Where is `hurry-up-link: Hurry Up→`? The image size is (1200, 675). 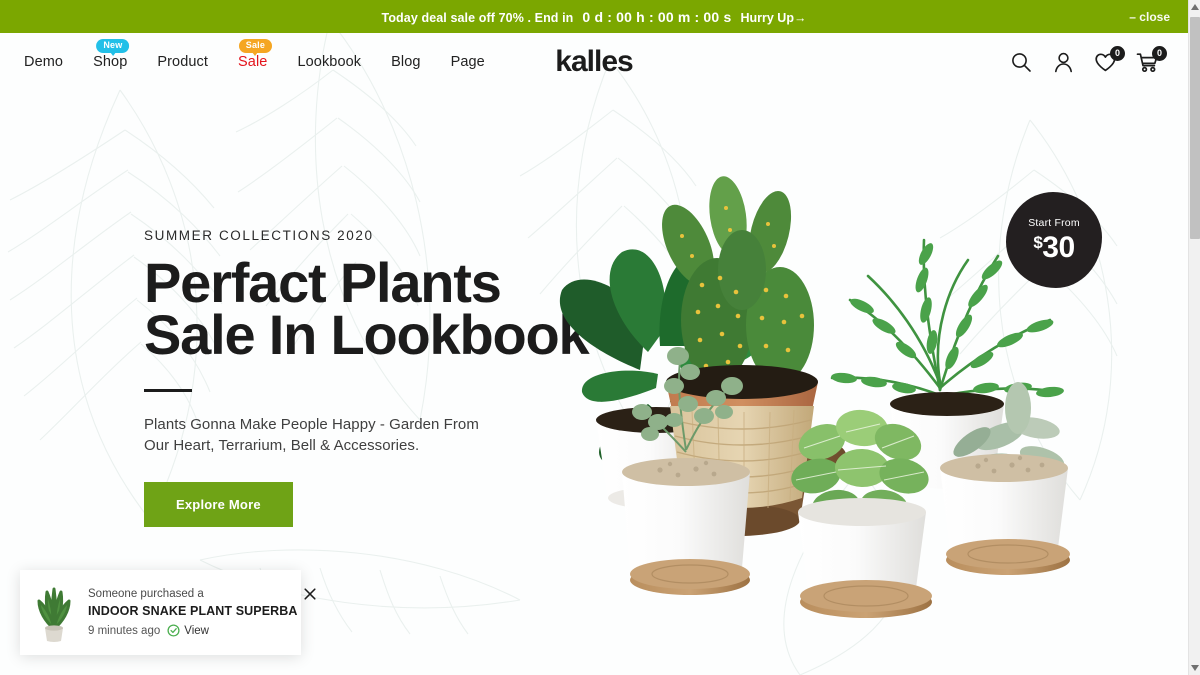 hurry-up-link: Hurry Up→ is located at coordinates (773, 18).